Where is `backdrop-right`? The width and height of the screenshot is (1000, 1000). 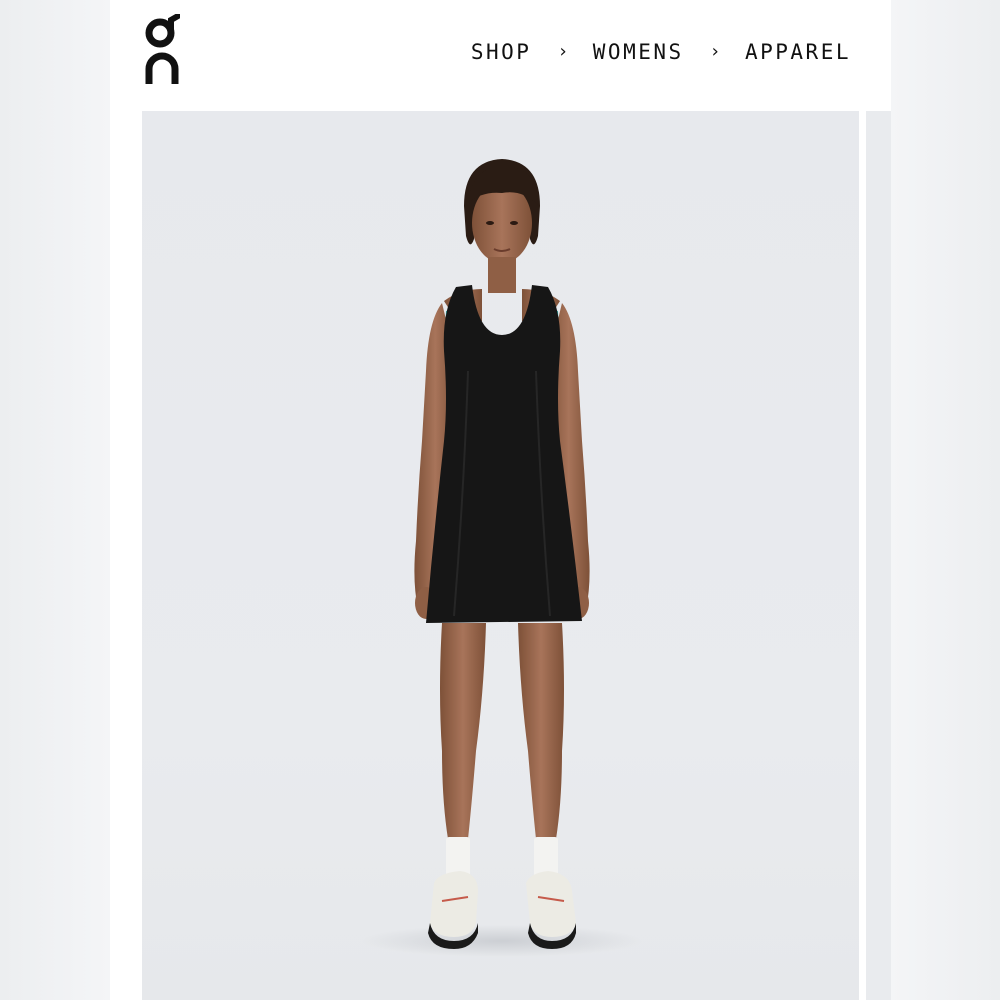
backdrop-right is located at coordinates (945, 500).